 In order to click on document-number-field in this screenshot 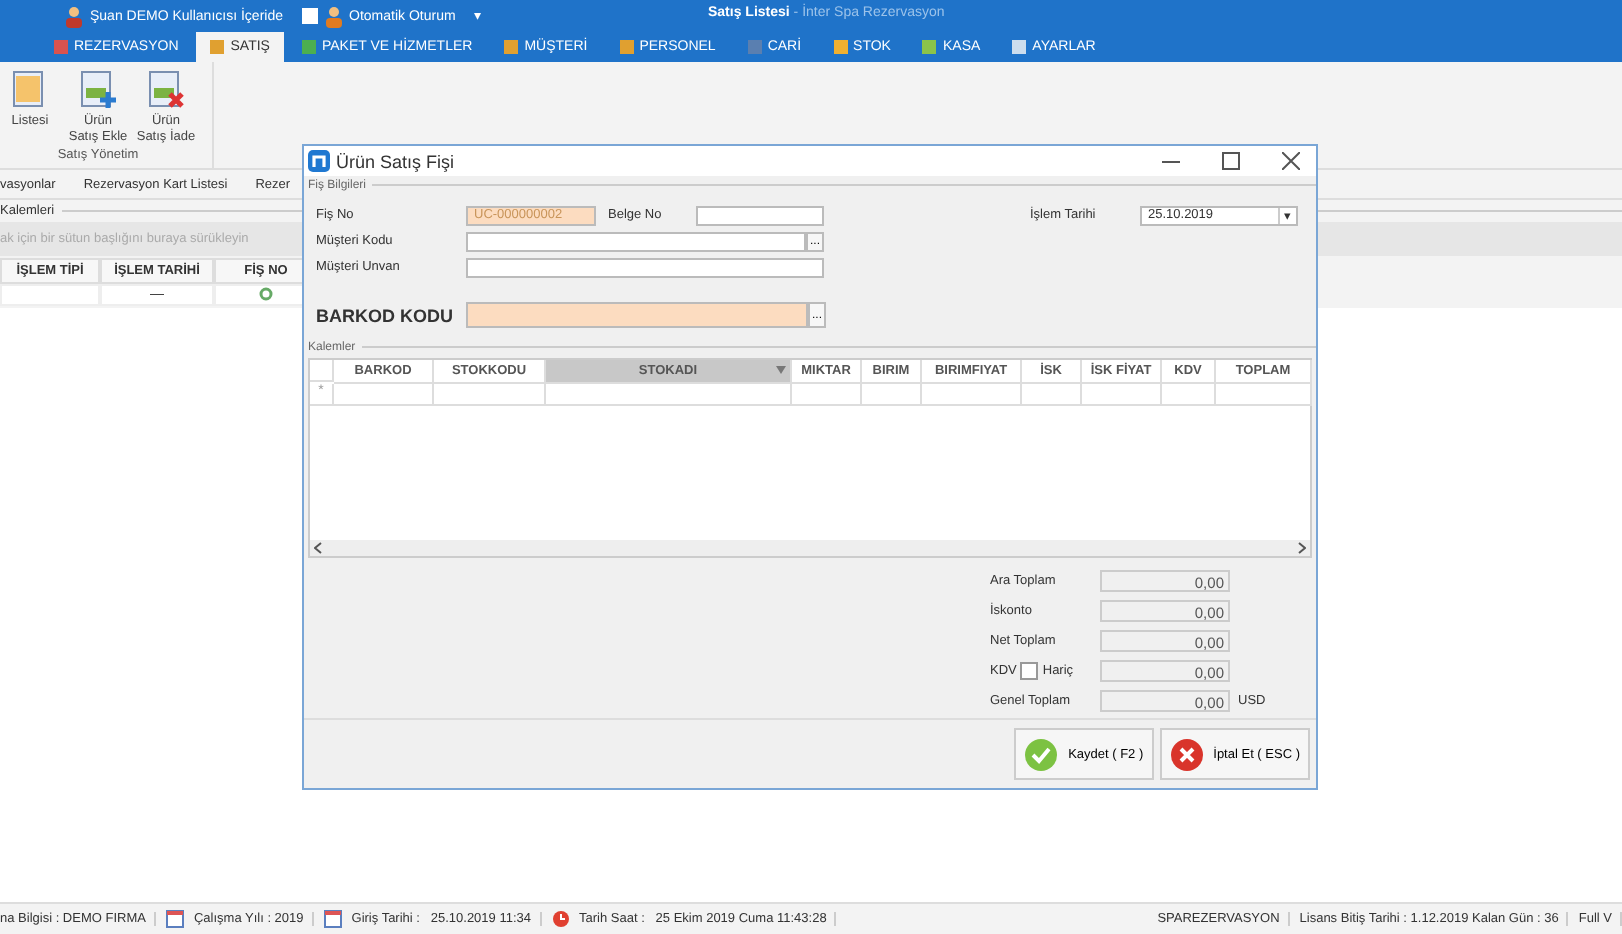, I will do `click(760, 215)`.